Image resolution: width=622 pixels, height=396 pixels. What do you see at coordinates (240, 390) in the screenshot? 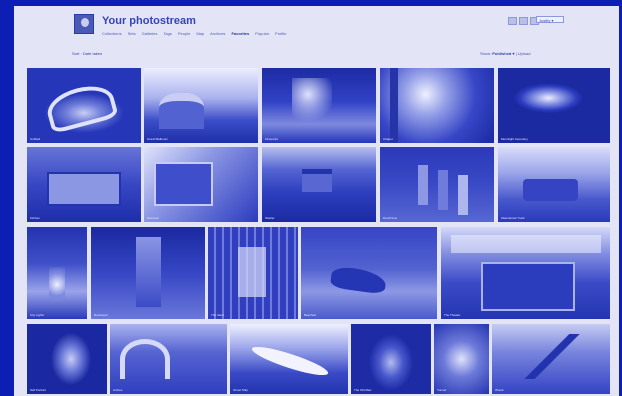
I see `photo-caption: Ghost Ship` at bounding box center [240, 390].